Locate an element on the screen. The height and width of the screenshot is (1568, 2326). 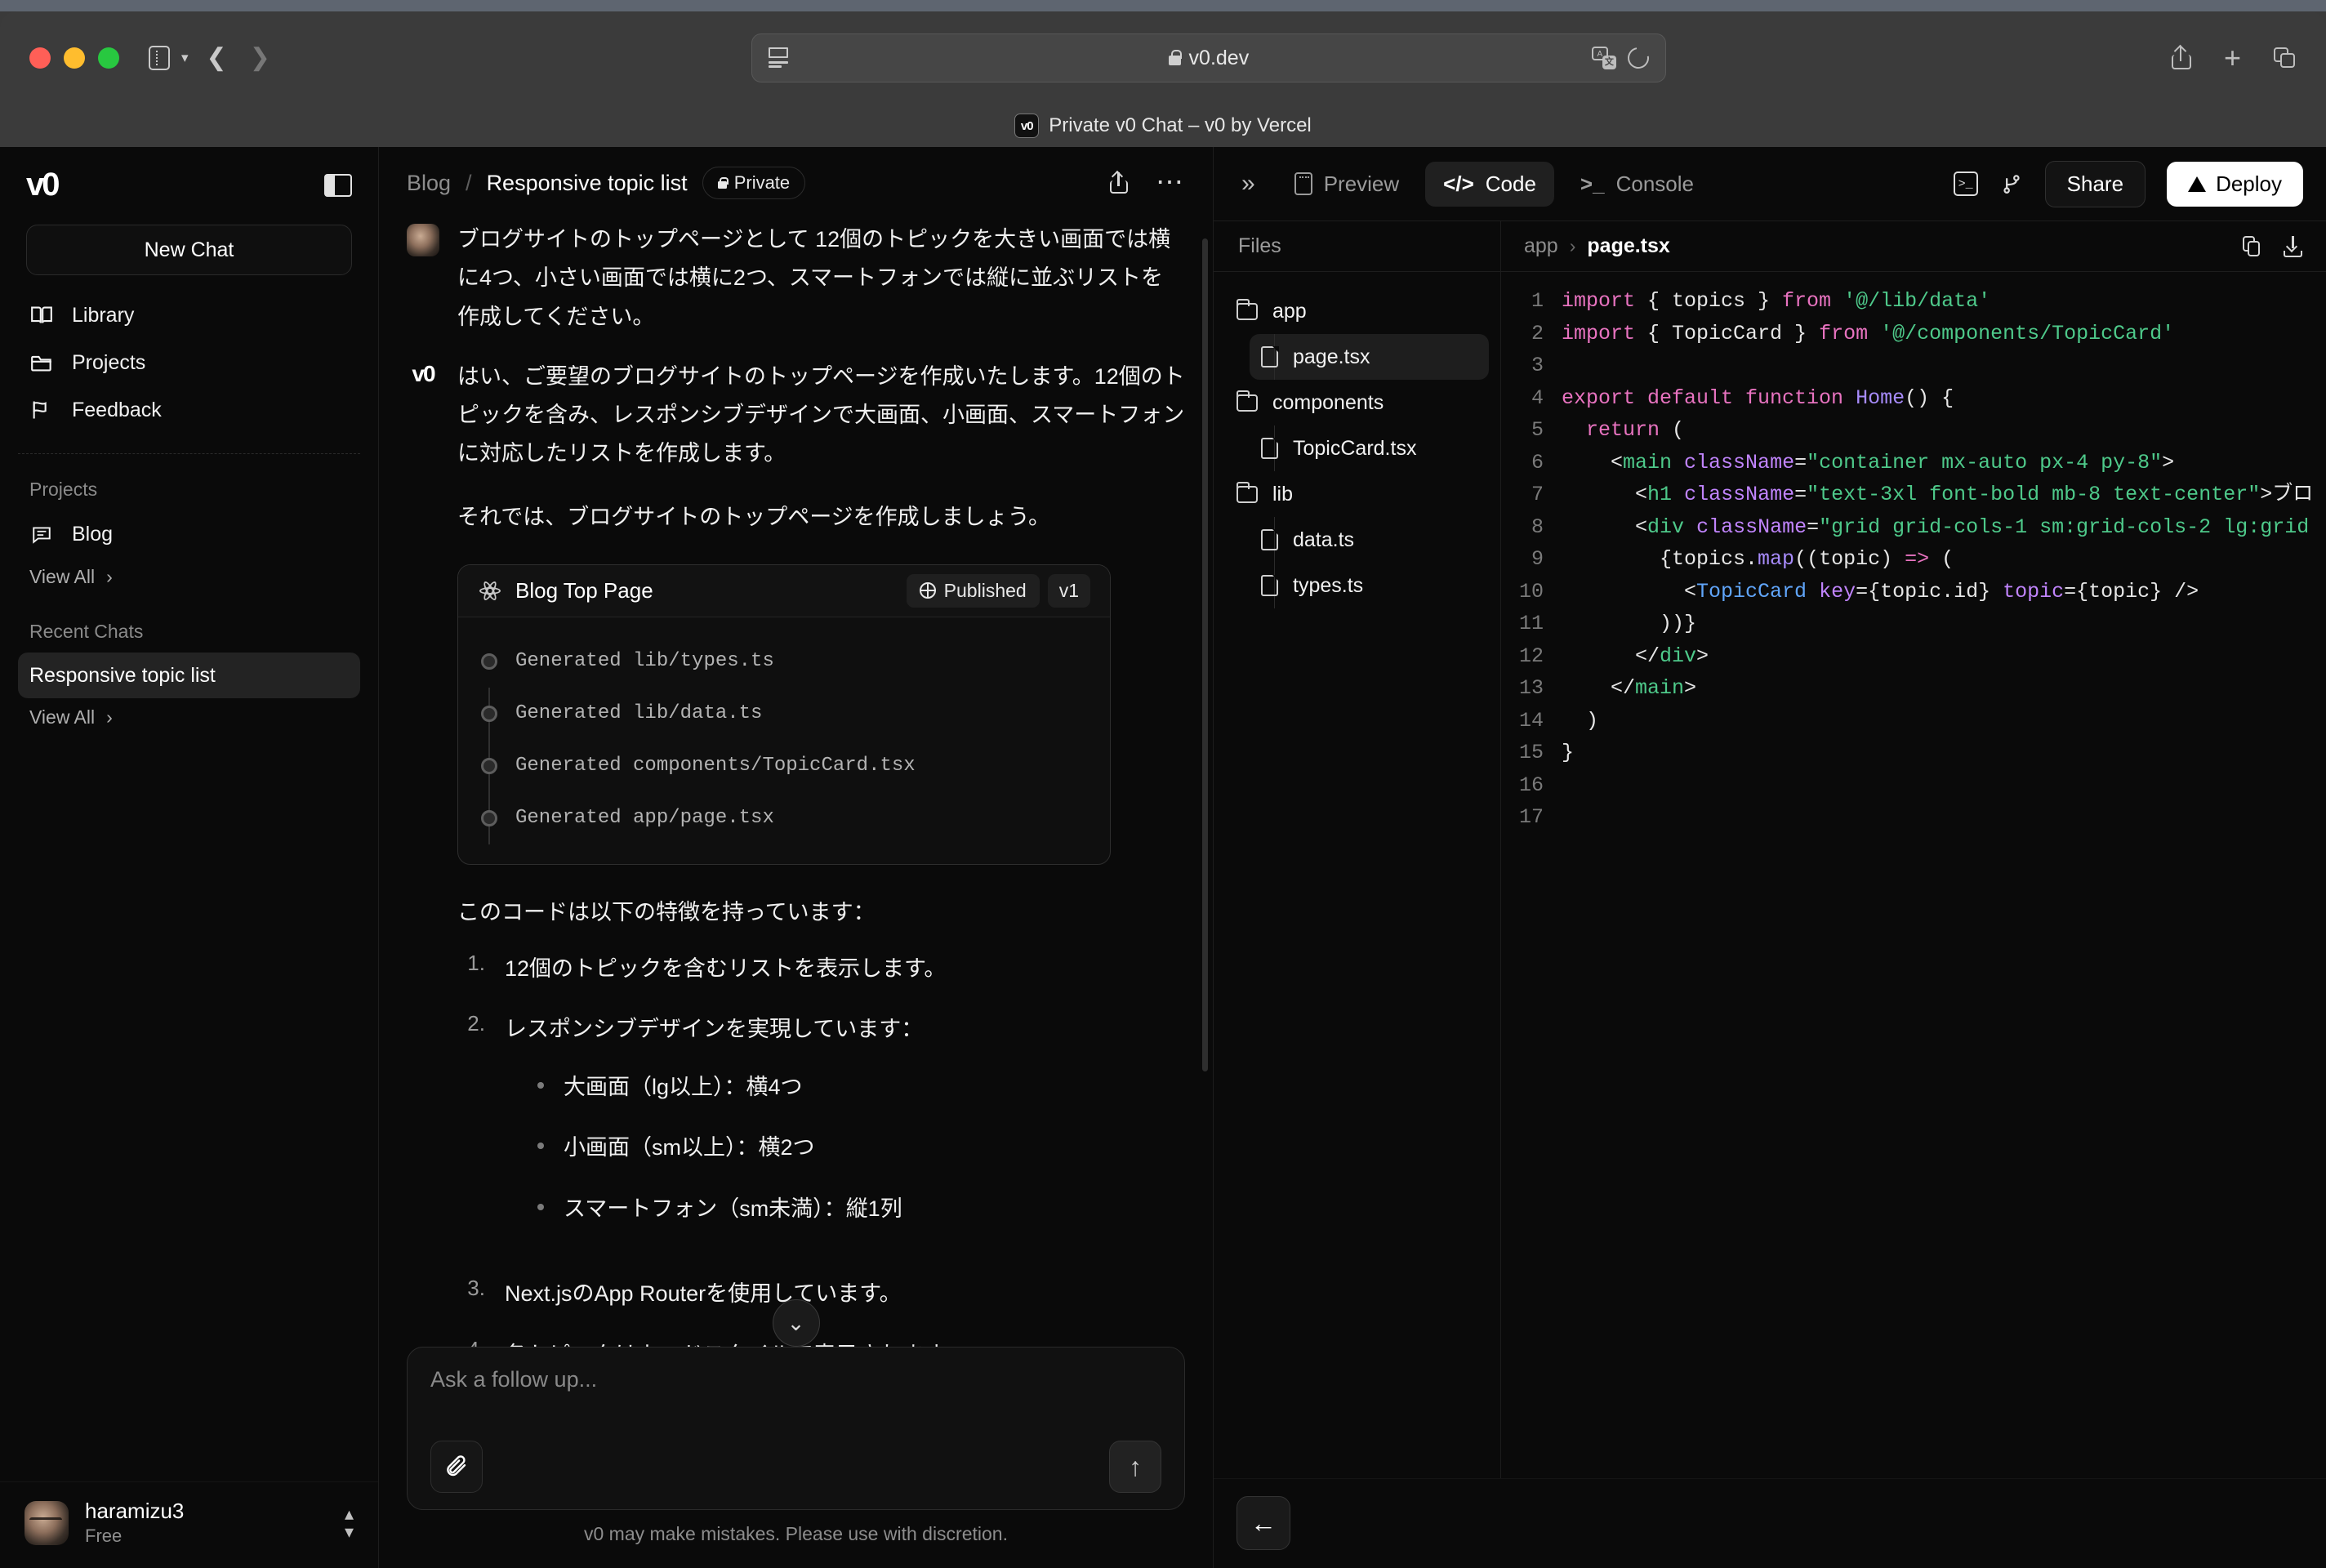
list-item: 12個のトピックを含むリストを表示します。 is located at coordinates (821, 969).